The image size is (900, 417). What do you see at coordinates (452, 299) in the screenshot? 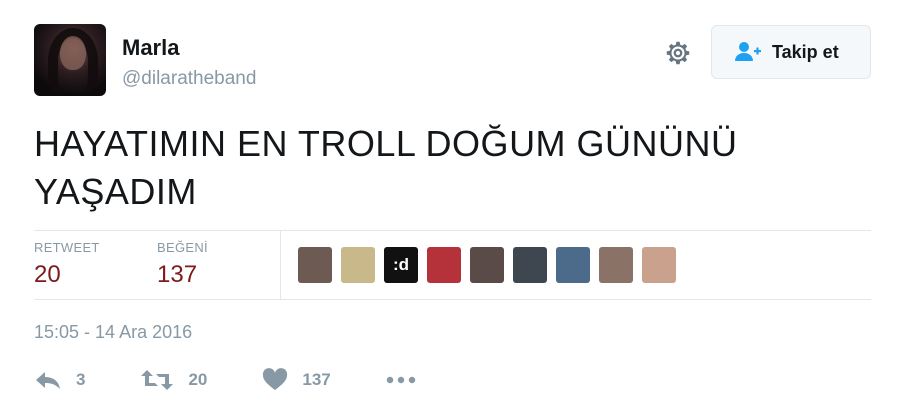
I see `stats-divider-bottom` at bounding box center [452, 299].